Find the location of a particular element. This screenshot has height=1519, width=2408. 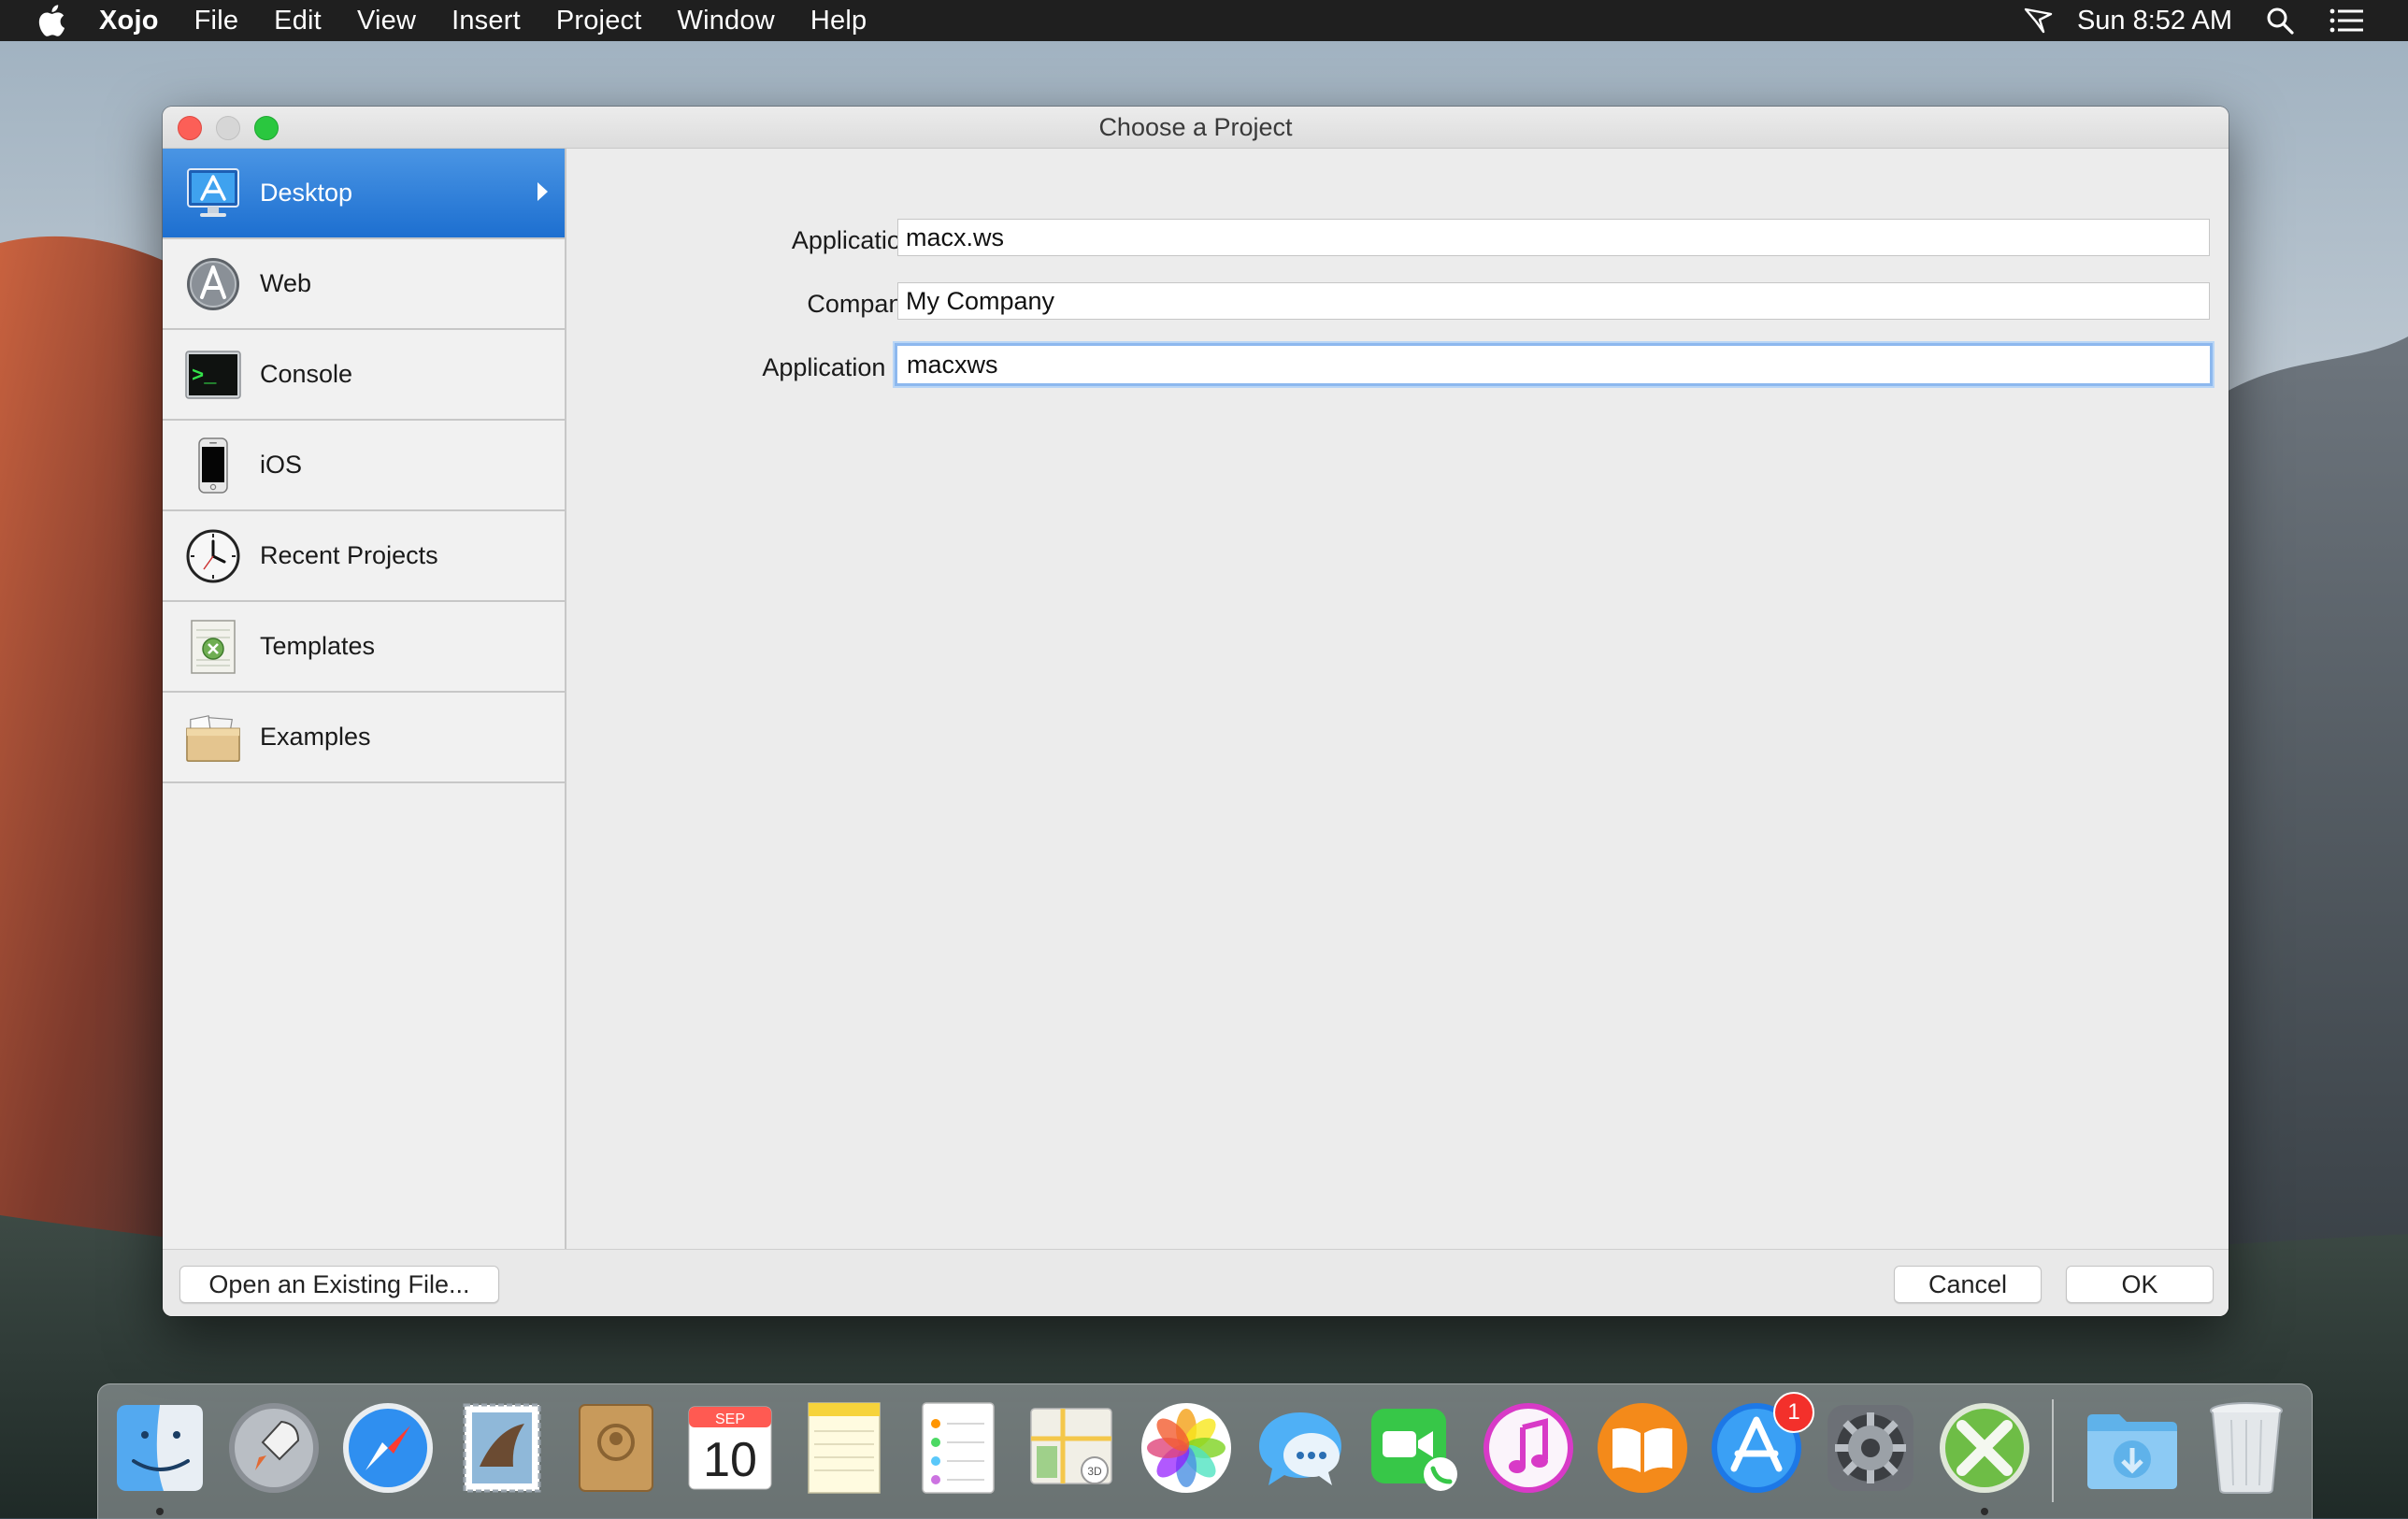

company-name-row: Company Name: is located at coordinates (1397, 304).